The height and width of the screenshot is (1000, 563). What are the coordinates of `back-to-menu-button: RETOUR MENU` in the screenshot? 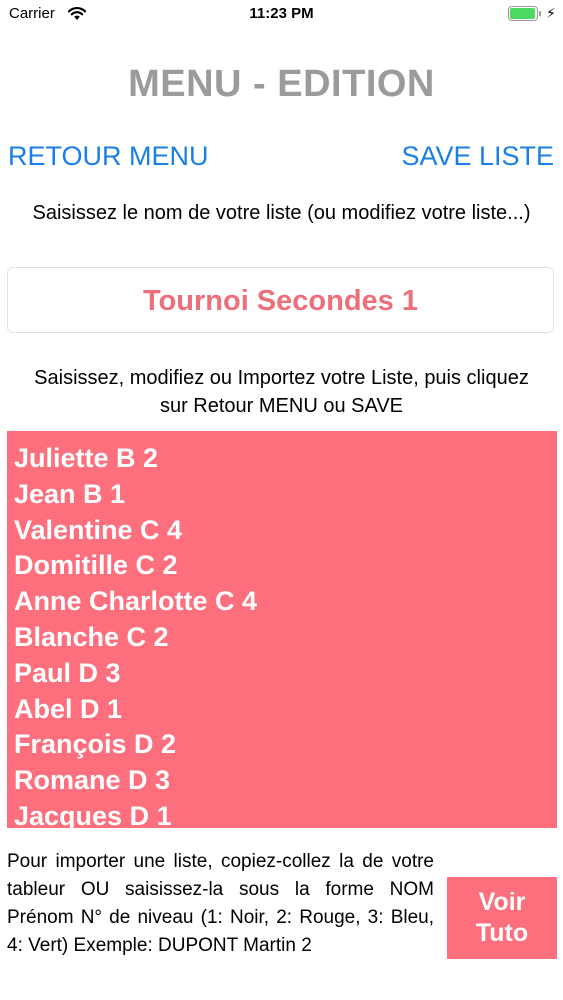 It's located at (108, 156).